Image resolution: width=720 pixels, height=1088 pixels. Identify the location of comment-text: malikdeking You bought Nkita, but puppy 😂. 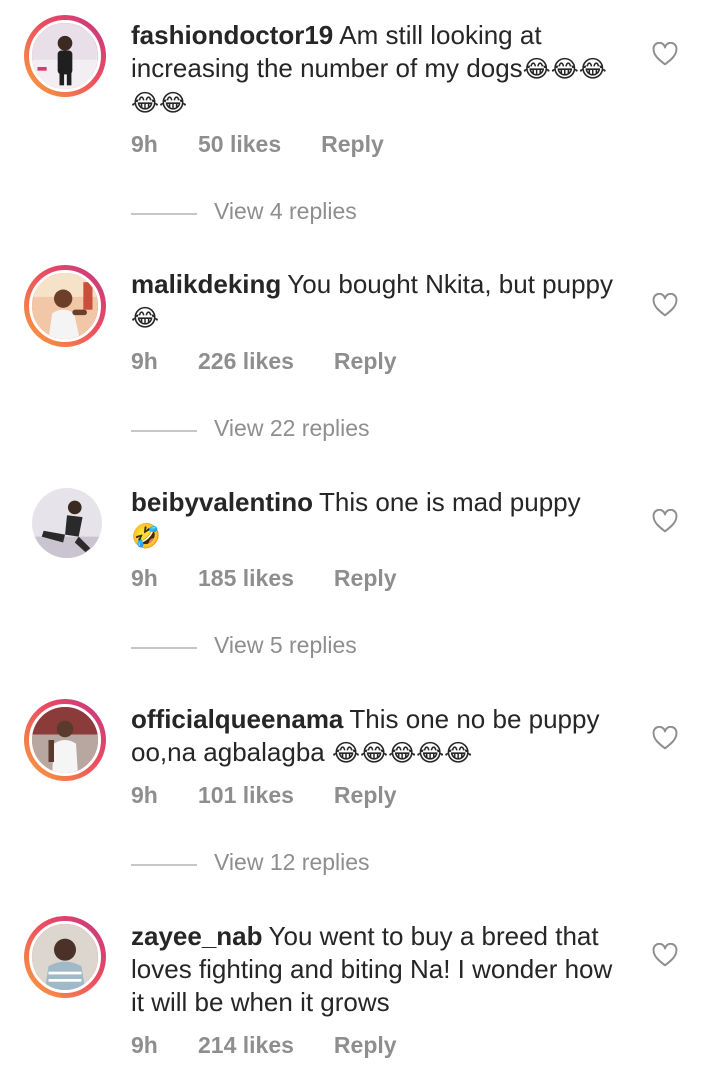
(381, 301).